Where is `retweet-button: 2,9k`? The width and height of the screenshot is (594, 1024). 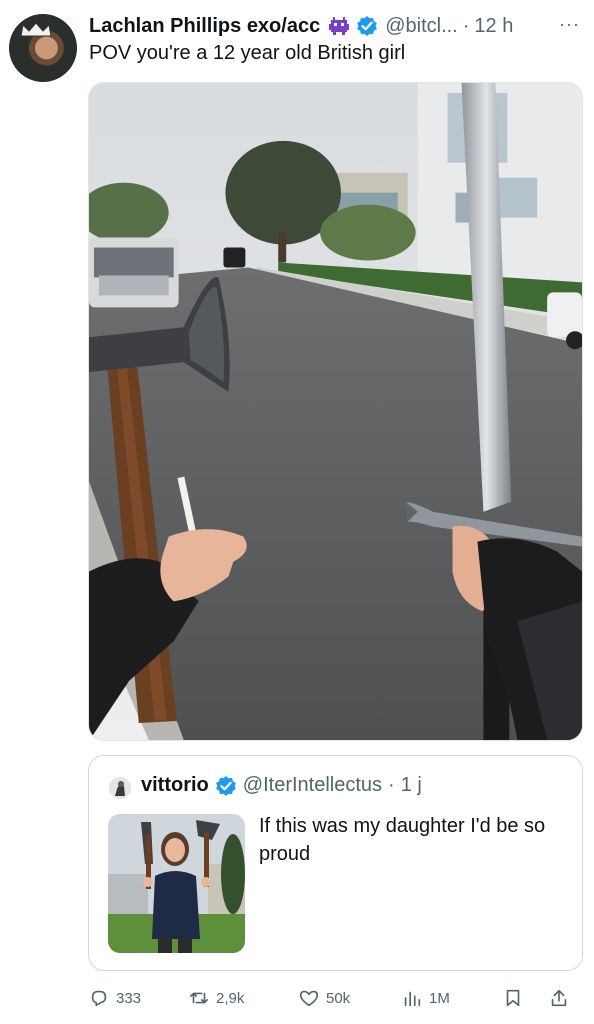
retweet-button: 2,9k is located at coordinates (216, 998).